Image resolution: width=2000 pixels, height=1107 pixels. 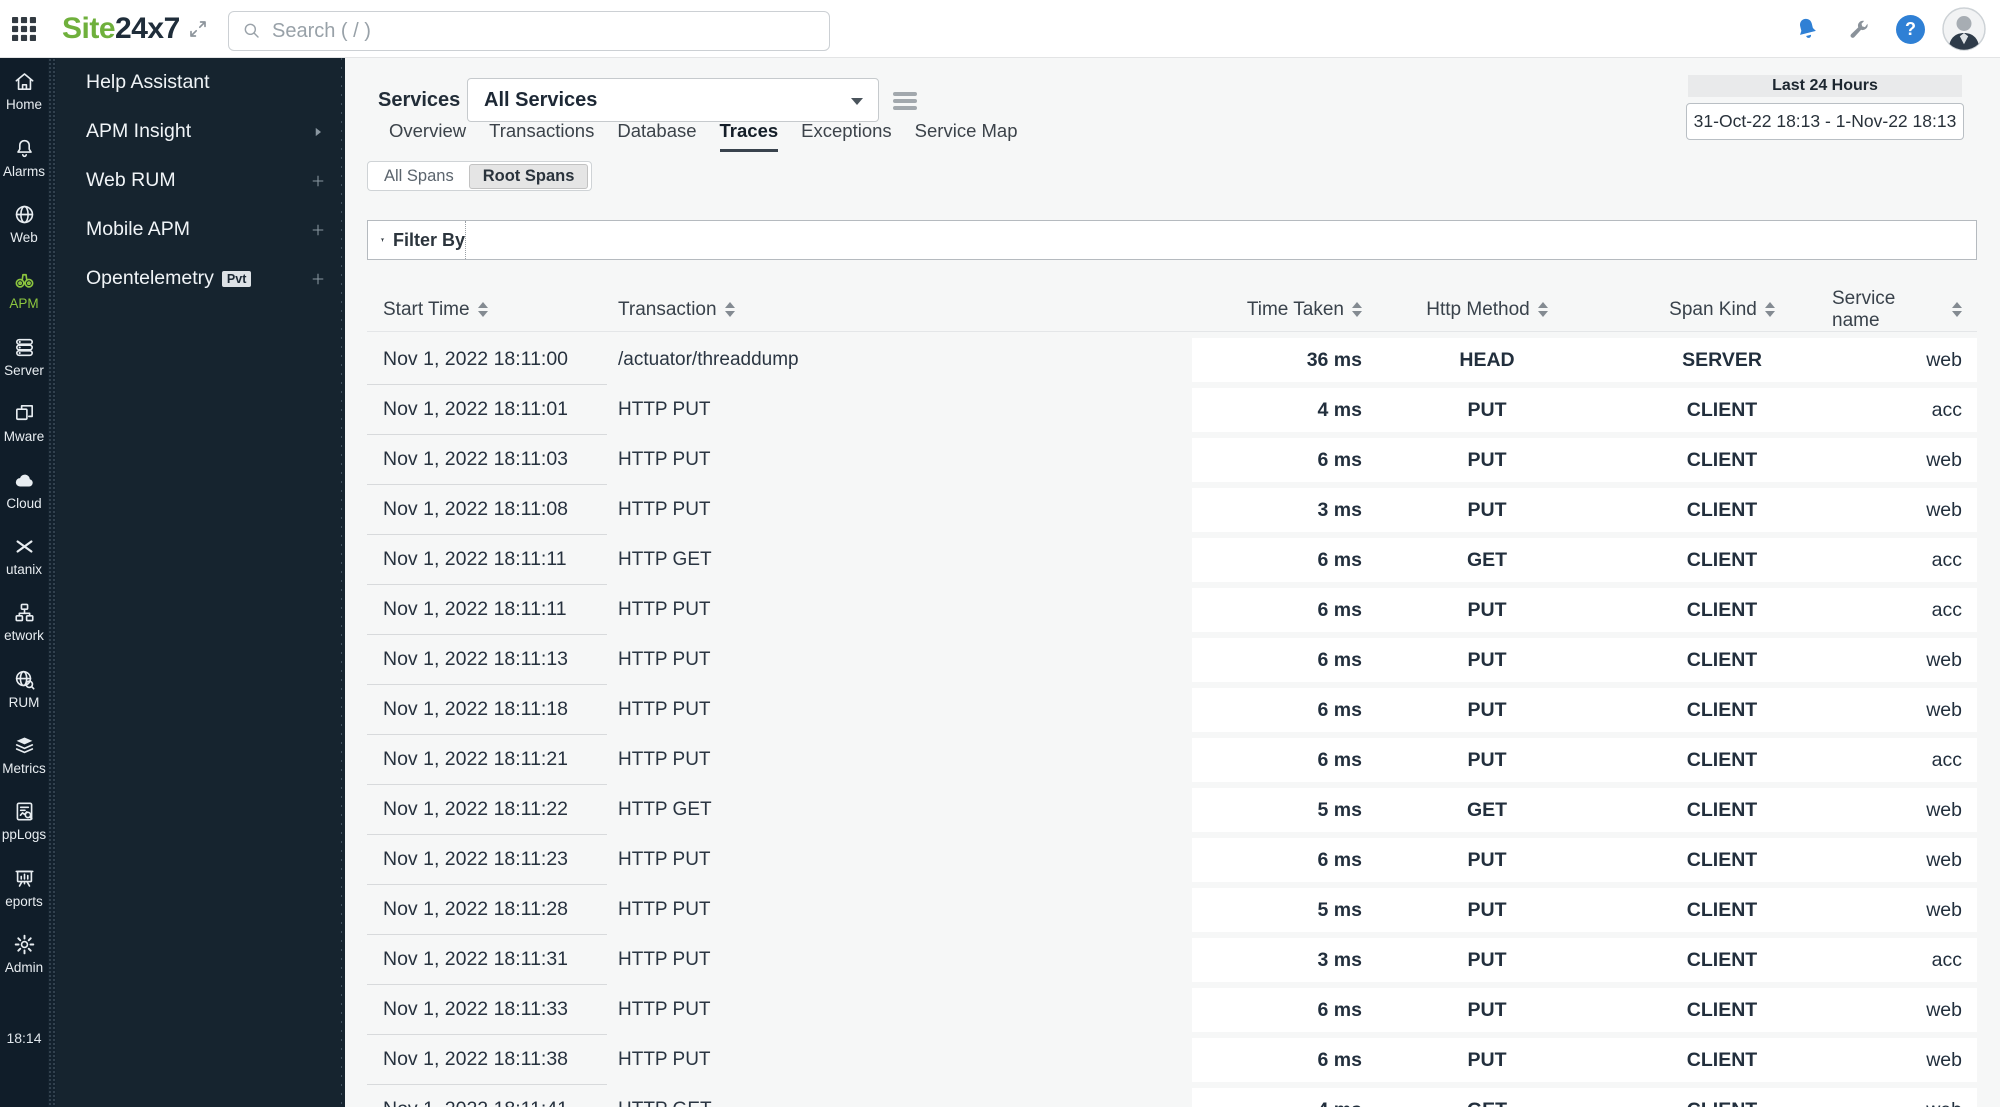 I want to click on span-option-root-spans: Root Spans, so click(x=528, y=176).